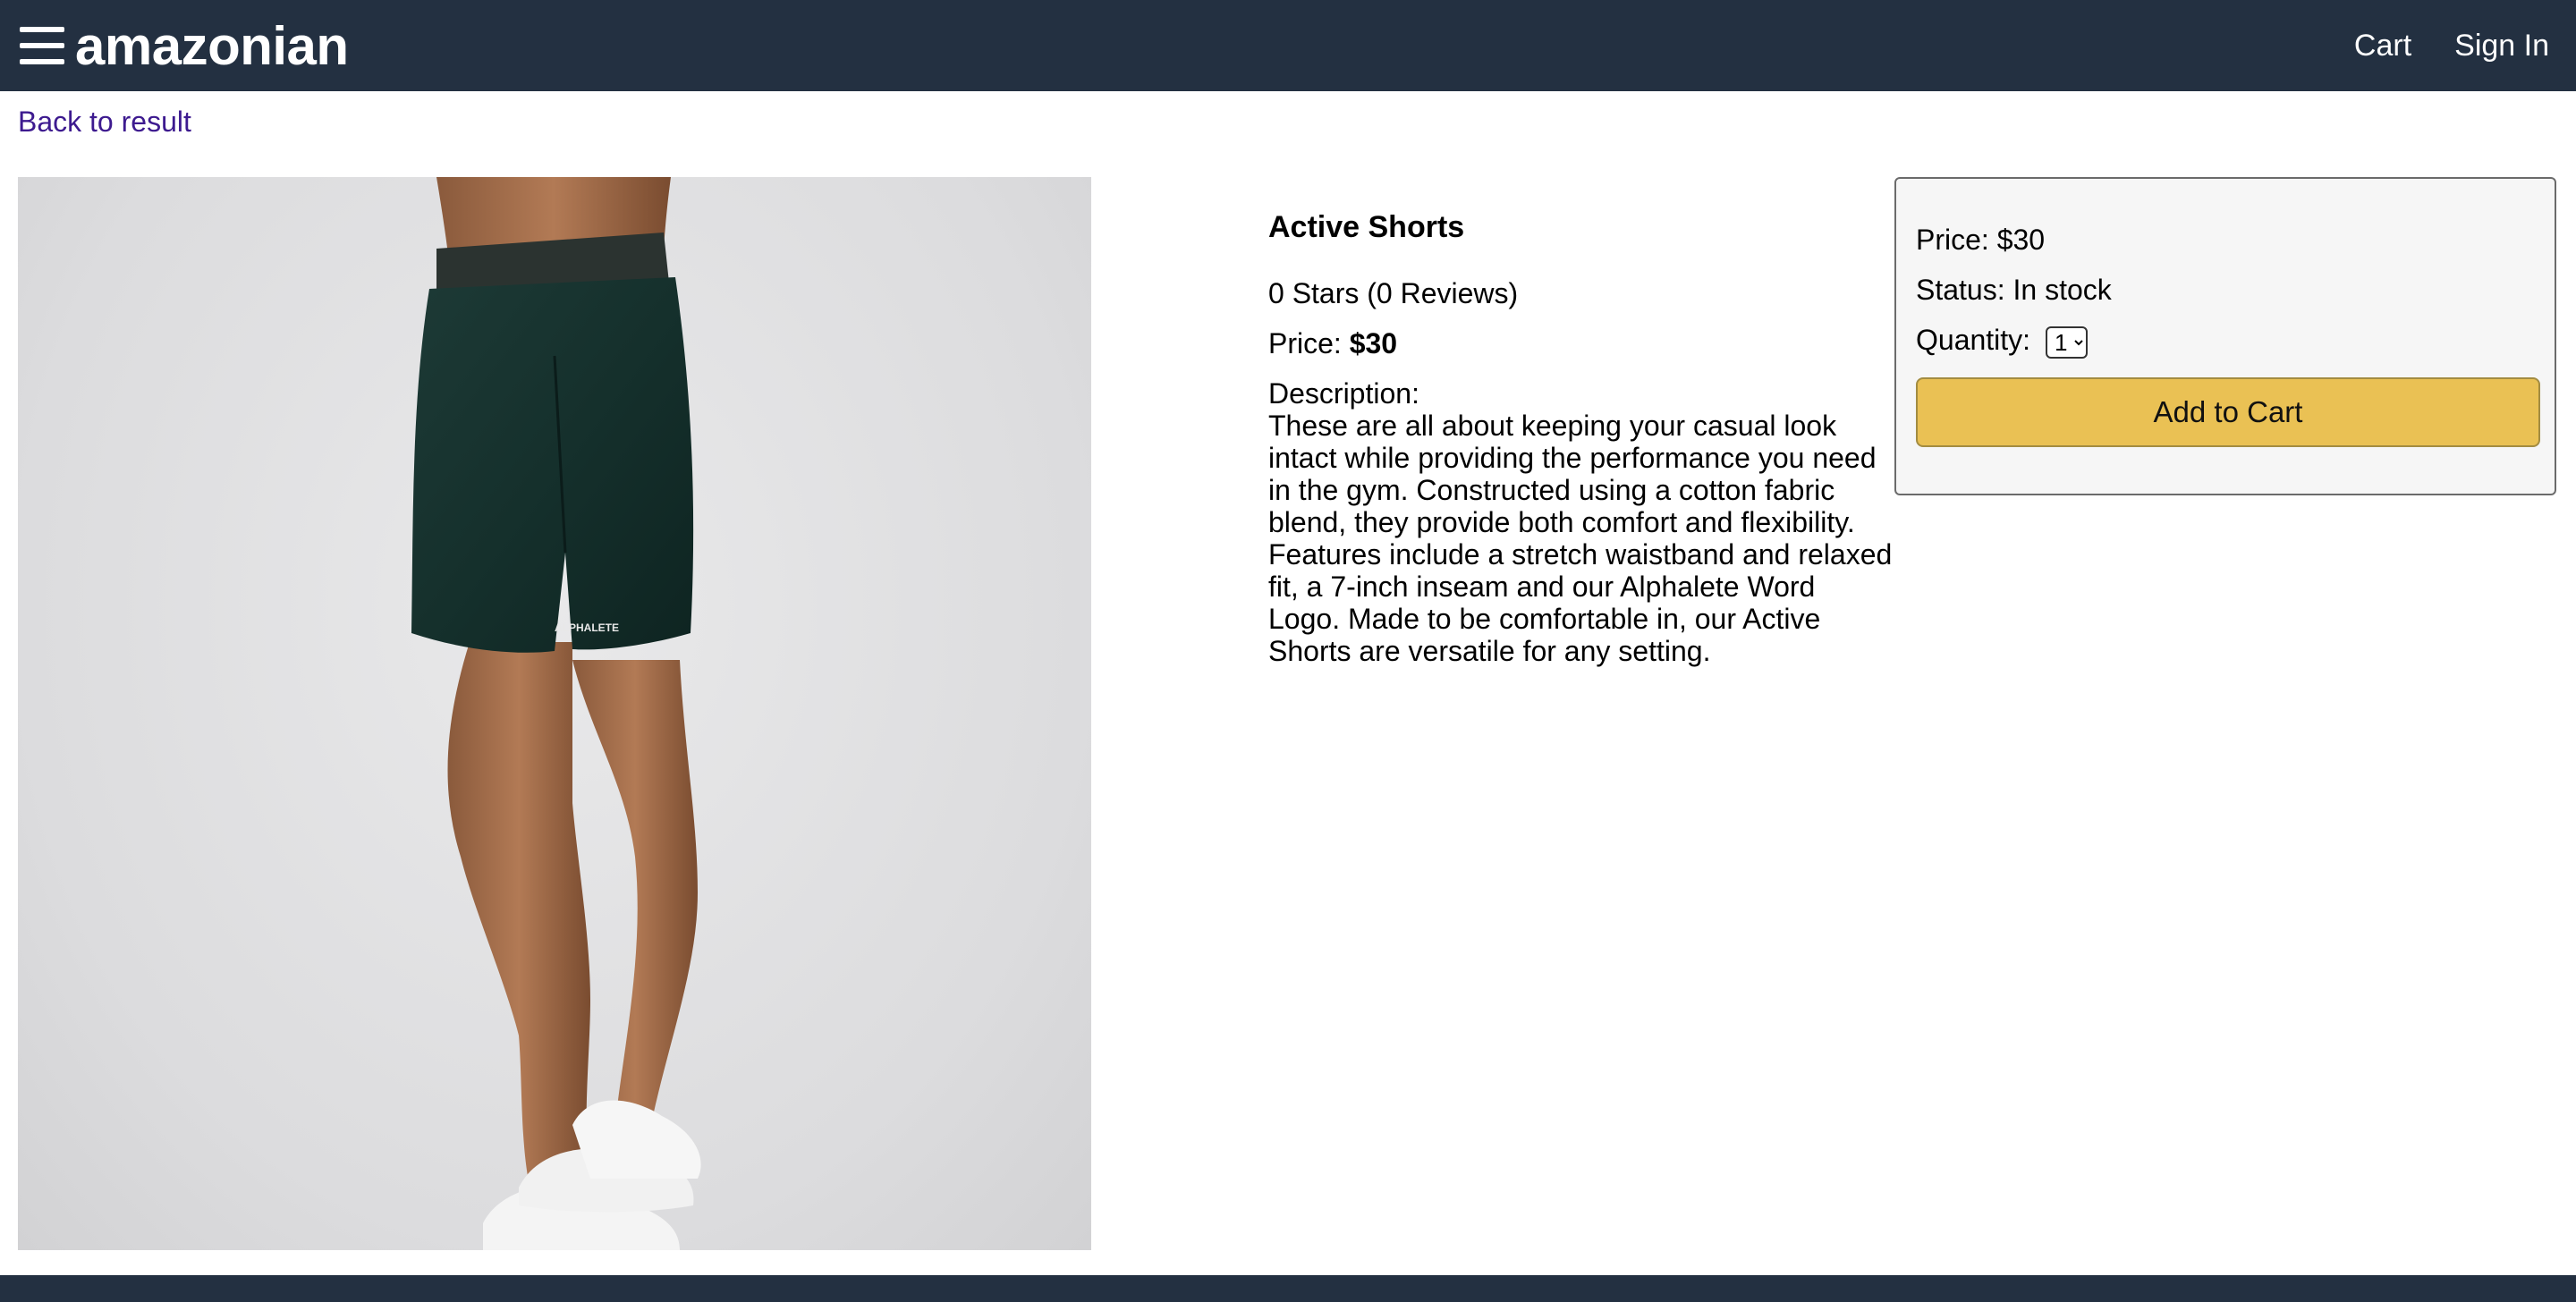  What do you see at coordinates (104, 122) in the screenshot?
I see `back-to-result-link: Back to result` at bounding box center [104, 122].